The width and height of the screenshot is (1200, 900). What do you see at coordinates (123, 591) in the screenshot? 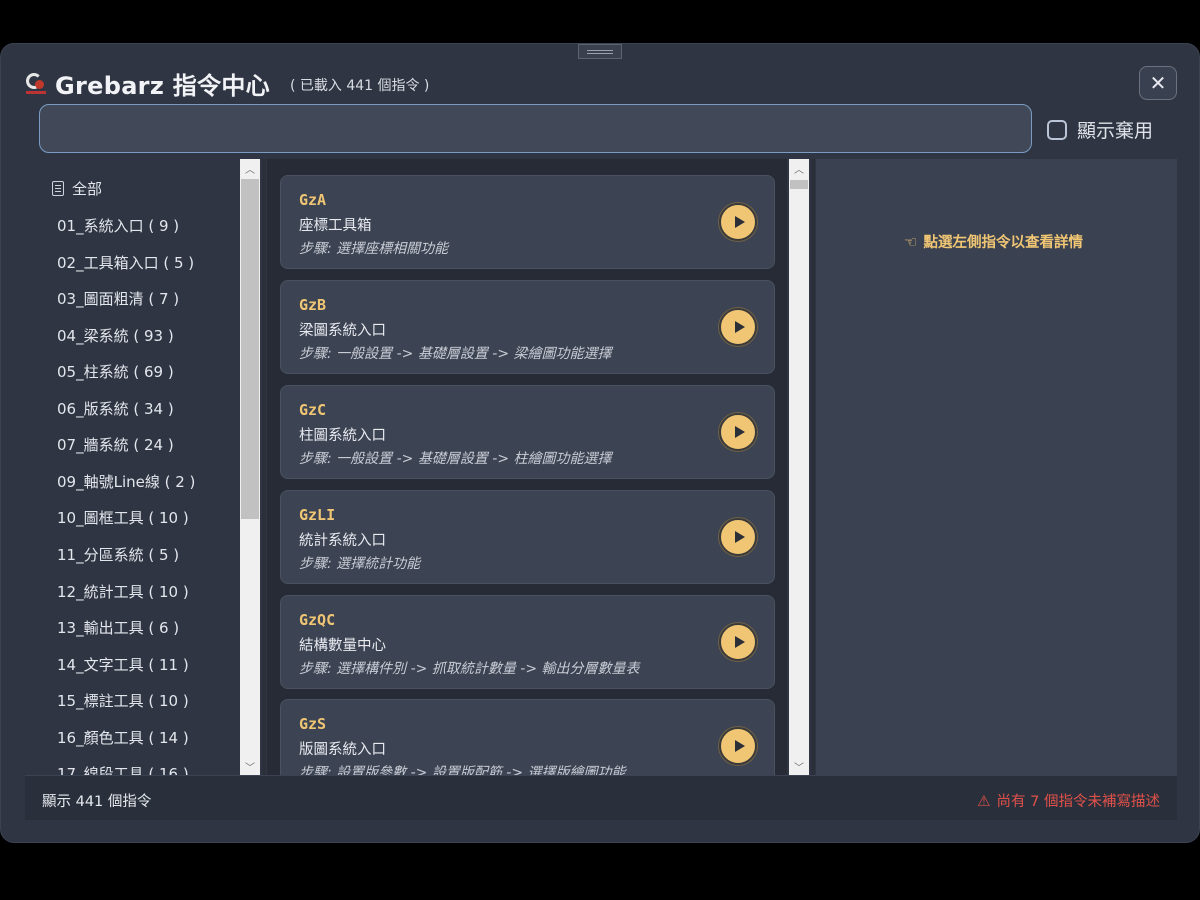
I see `category-item: 12_統計工具 ( 10 )` at bounding box center [123, 591].